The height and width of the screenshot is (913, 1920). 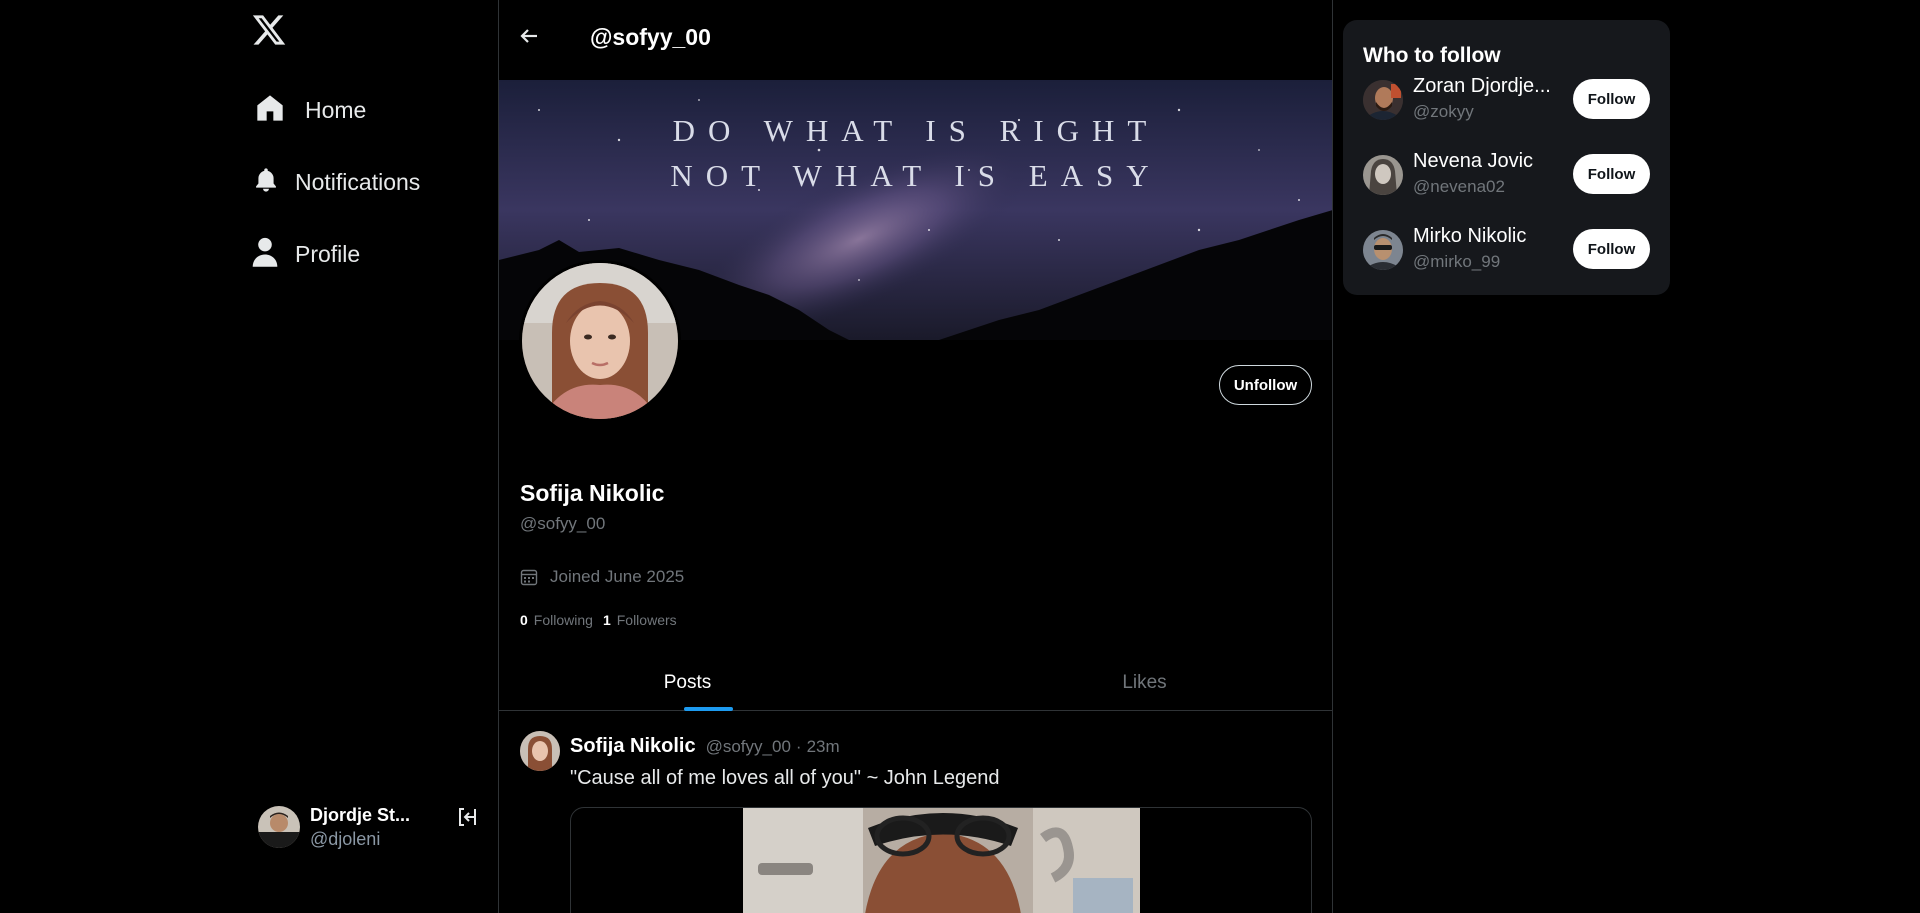 I want to click on post-avatar, so click(x=540, y=751).